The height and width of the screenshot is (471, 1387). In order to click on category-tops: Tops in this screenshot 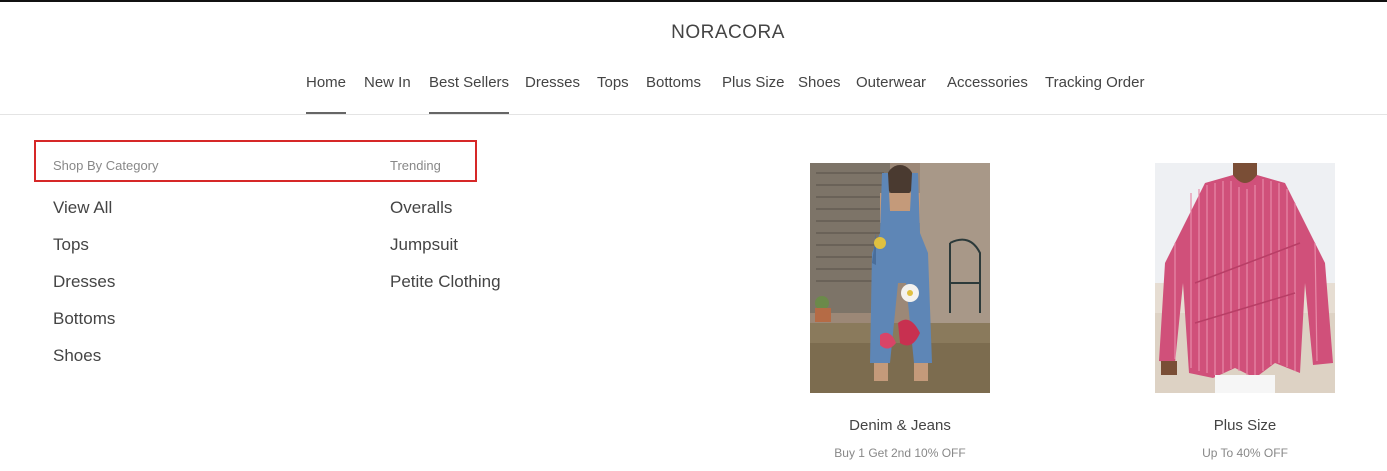, I will do `click(71, 245)`.